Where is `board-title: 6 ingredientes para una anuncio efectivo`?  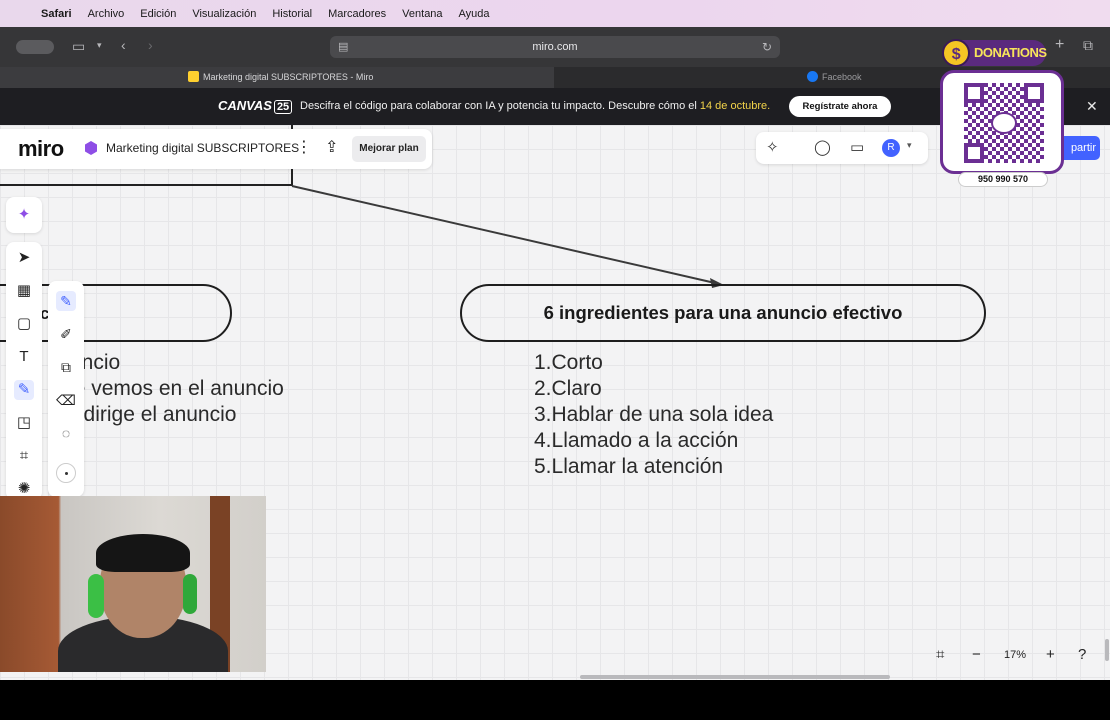 board-title: 6 ingredientes para una anuncio efectivo is located at coordinates (723, 312).